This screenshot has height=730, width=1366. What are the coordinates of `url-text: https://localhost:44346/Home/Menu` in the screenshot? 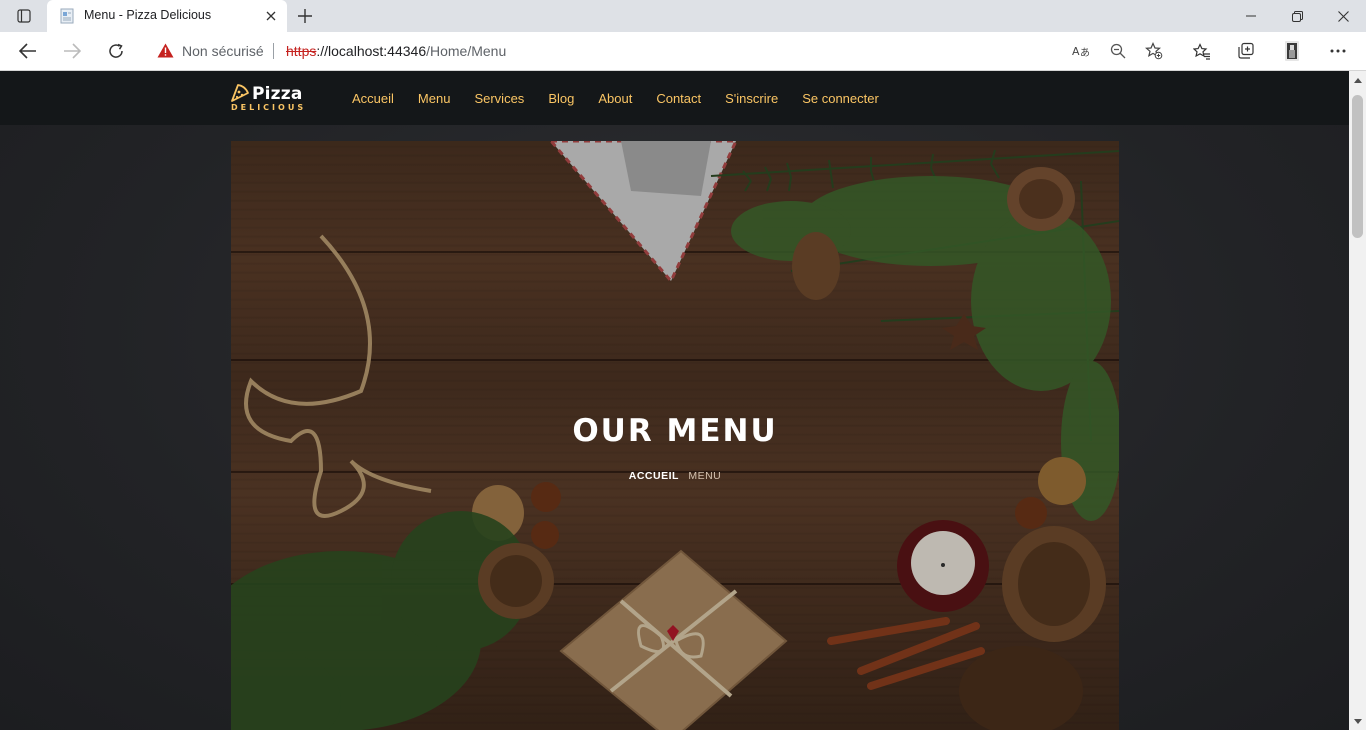 It's located at (396, 51).